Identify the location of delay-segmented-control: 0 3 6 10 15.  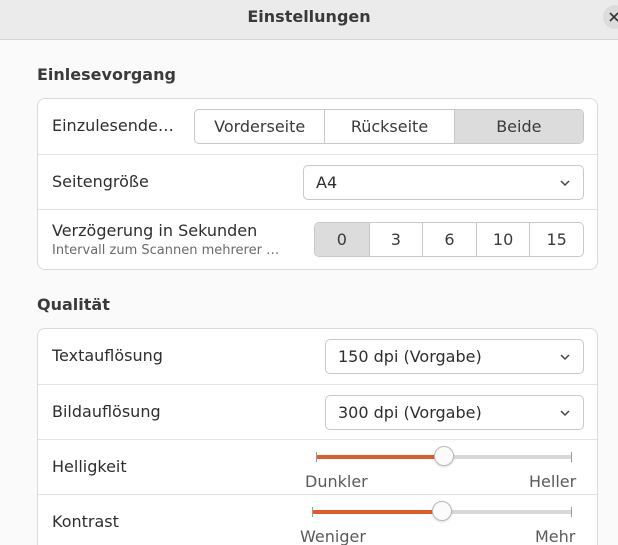
(449, 239).